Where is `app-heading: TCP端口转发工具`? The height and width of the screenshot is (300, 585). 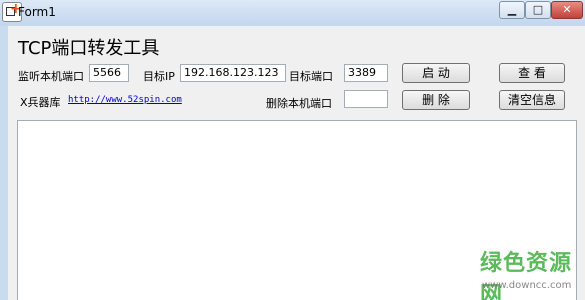
app-heading: TCP端口转发工具 is located at coordinates (89, 48).